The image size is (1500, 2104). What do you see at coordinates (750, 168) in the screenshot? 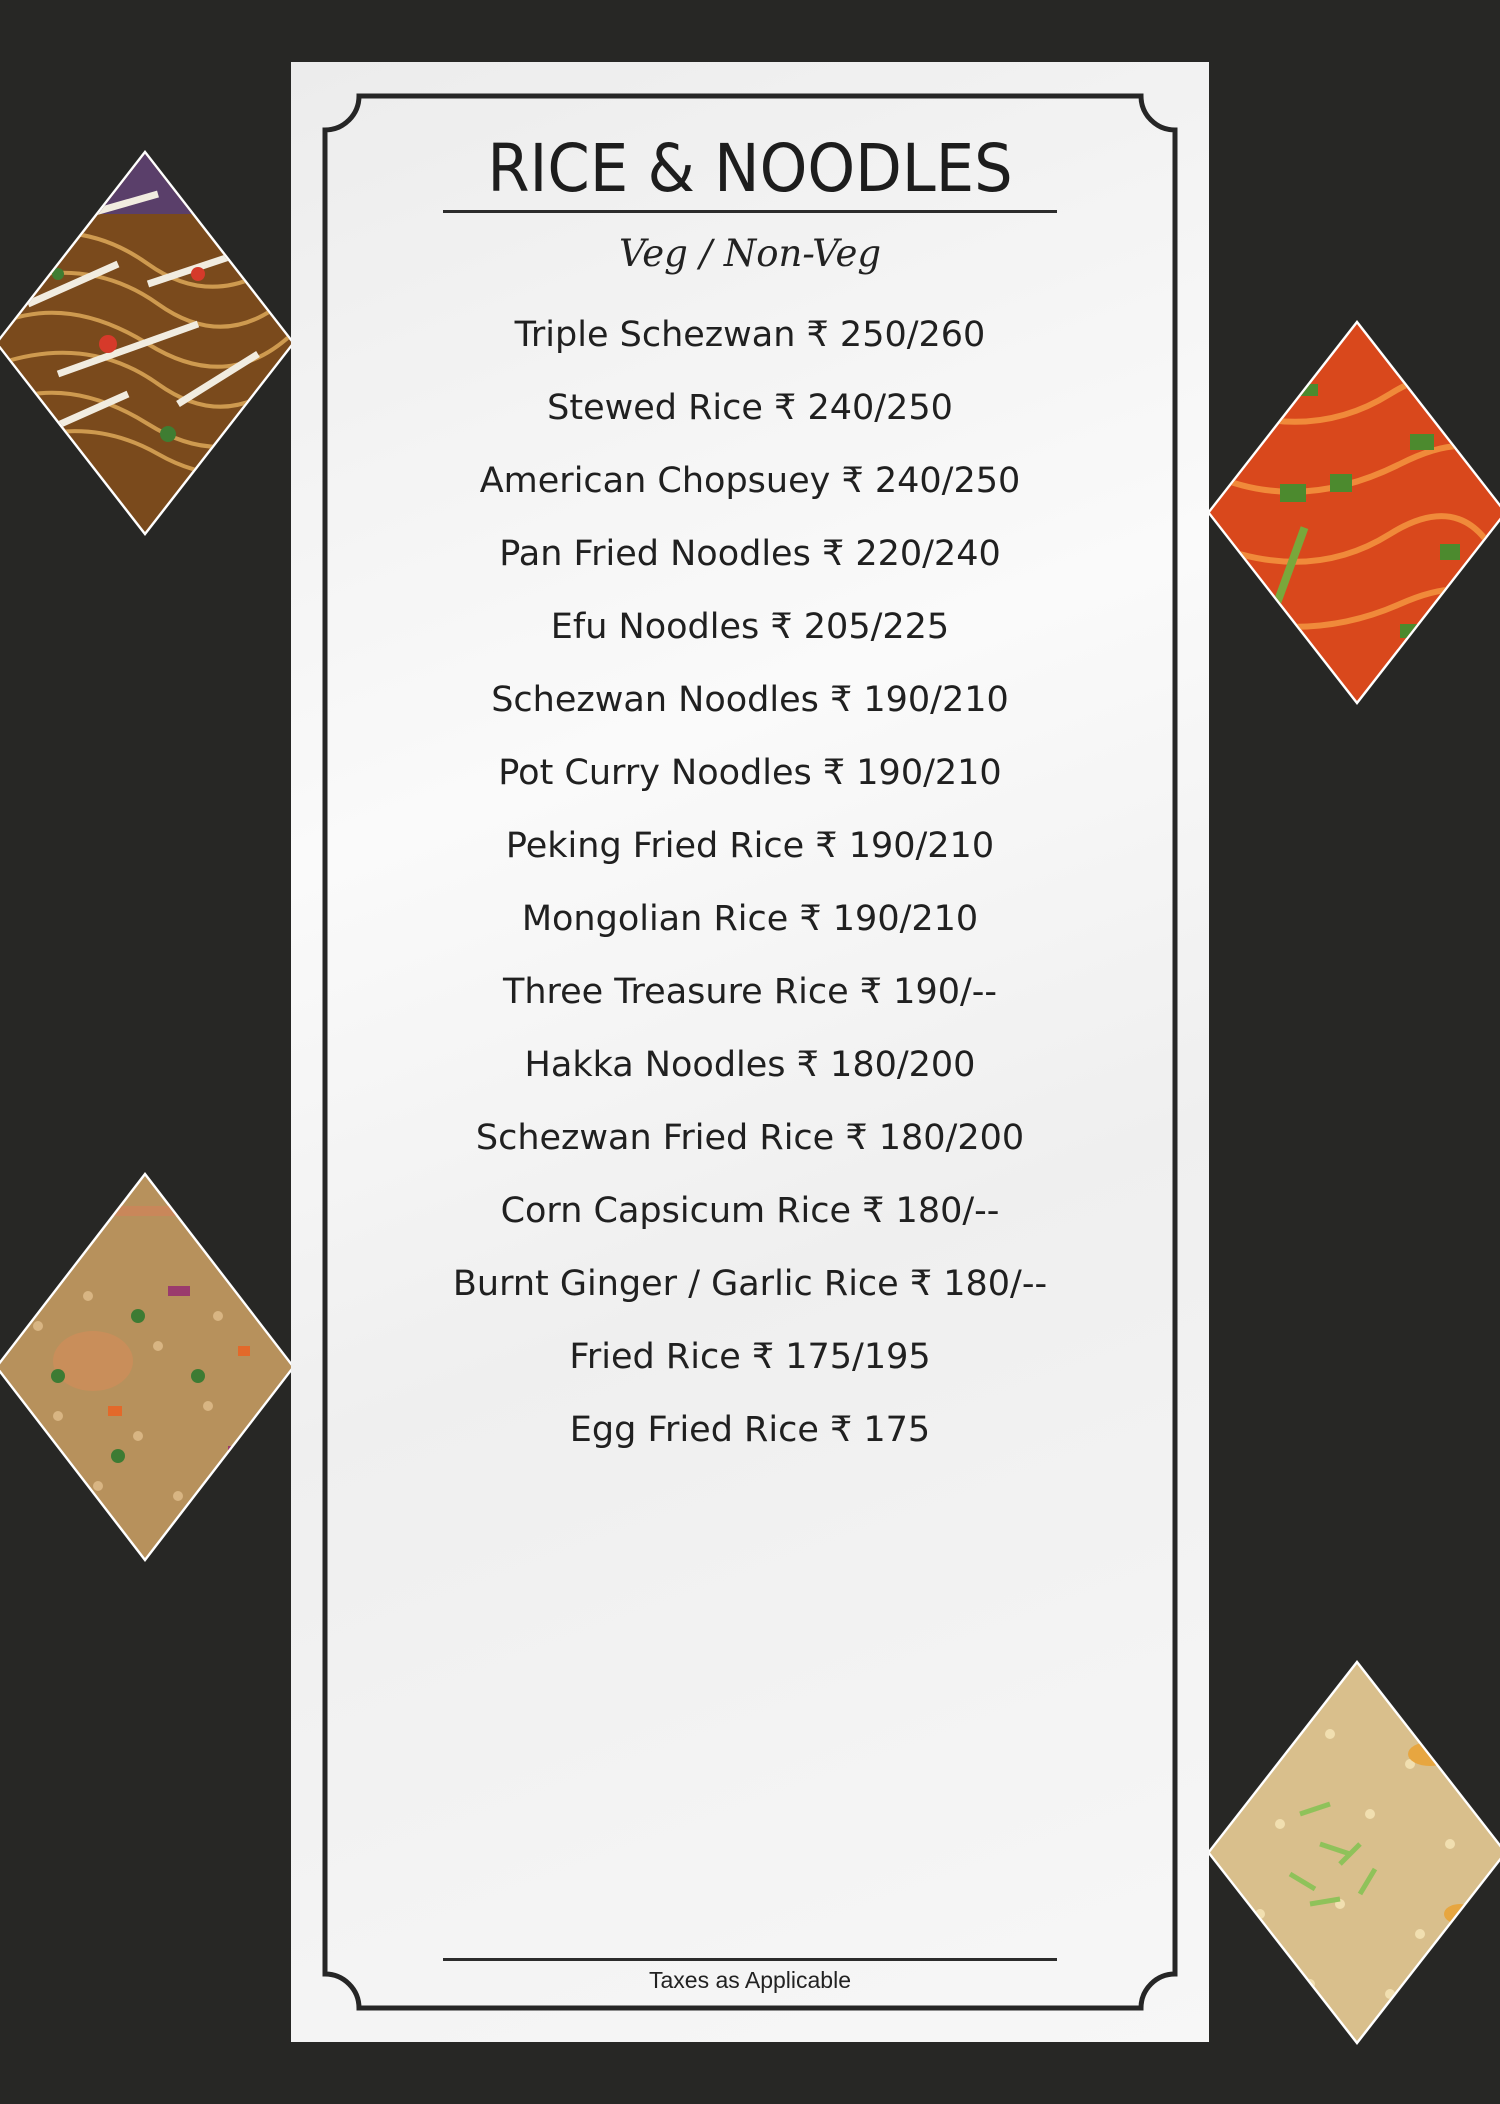
I see `menu-title: RICE & NOODLES` at bounding box center [750, 168].